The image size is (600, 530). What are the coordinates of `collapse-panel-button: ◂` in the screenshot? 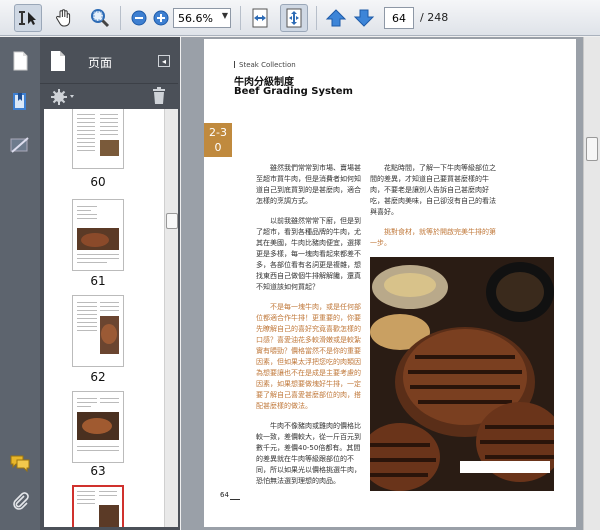 It's located at (164, 61).